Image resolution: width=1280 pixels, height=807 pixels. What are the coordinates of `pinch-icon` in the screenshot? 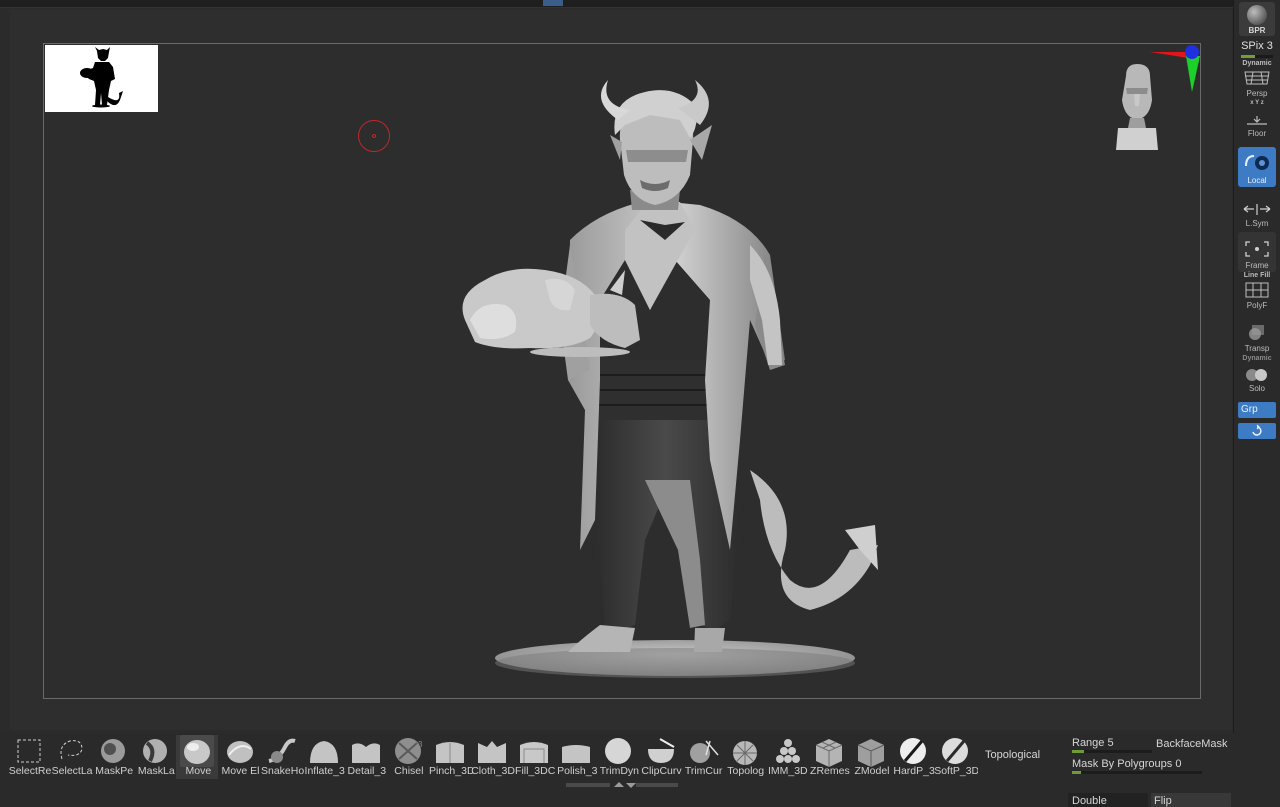 It's located at (450, 752).